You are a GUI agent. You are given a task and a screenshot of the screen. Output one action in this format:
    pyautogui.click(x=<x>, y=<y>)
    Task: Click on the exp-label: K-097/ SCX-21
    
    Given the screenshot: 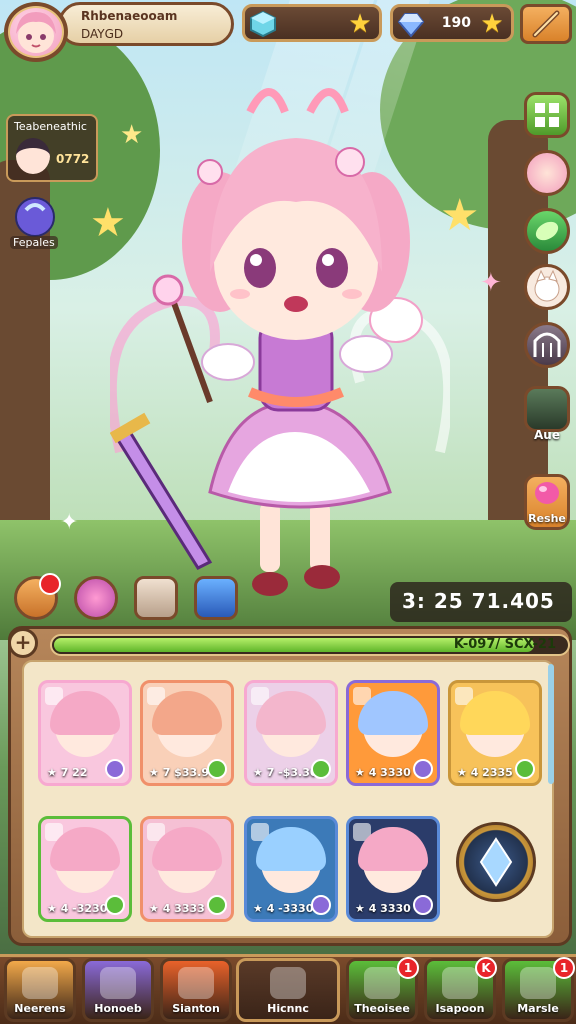 What is the action you would take?
    pyautogui.click(x=504, y=644)
    